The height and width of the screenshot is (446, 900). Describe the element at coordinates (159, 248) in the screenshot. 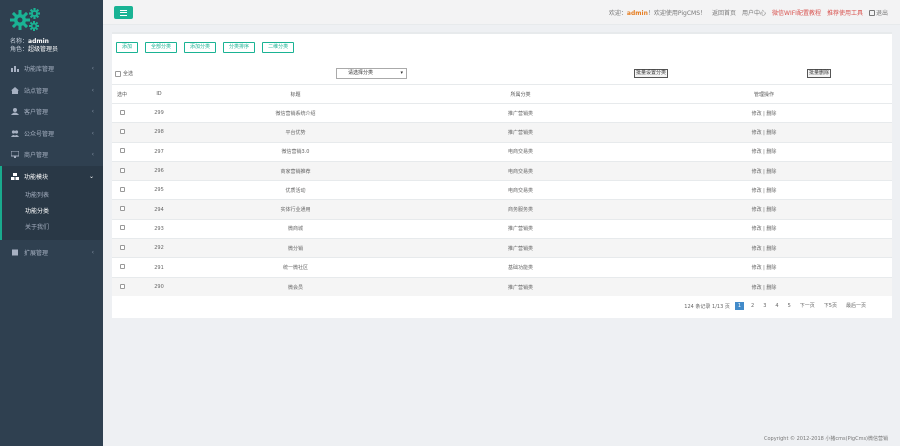

I see `row-id: 292` at that location.